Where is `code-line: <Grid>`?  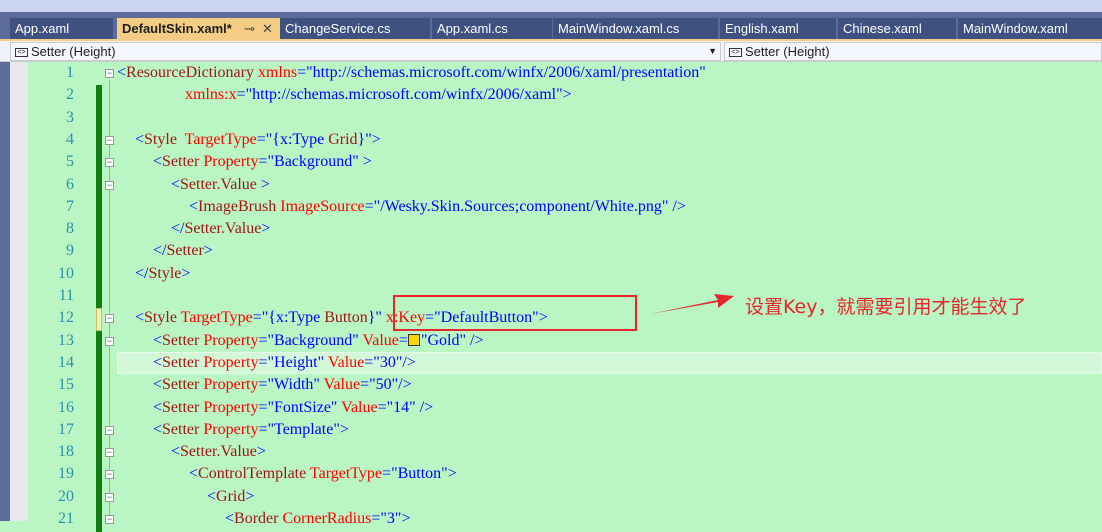
code-line: <Grid> is located at coordinates (230, 497).